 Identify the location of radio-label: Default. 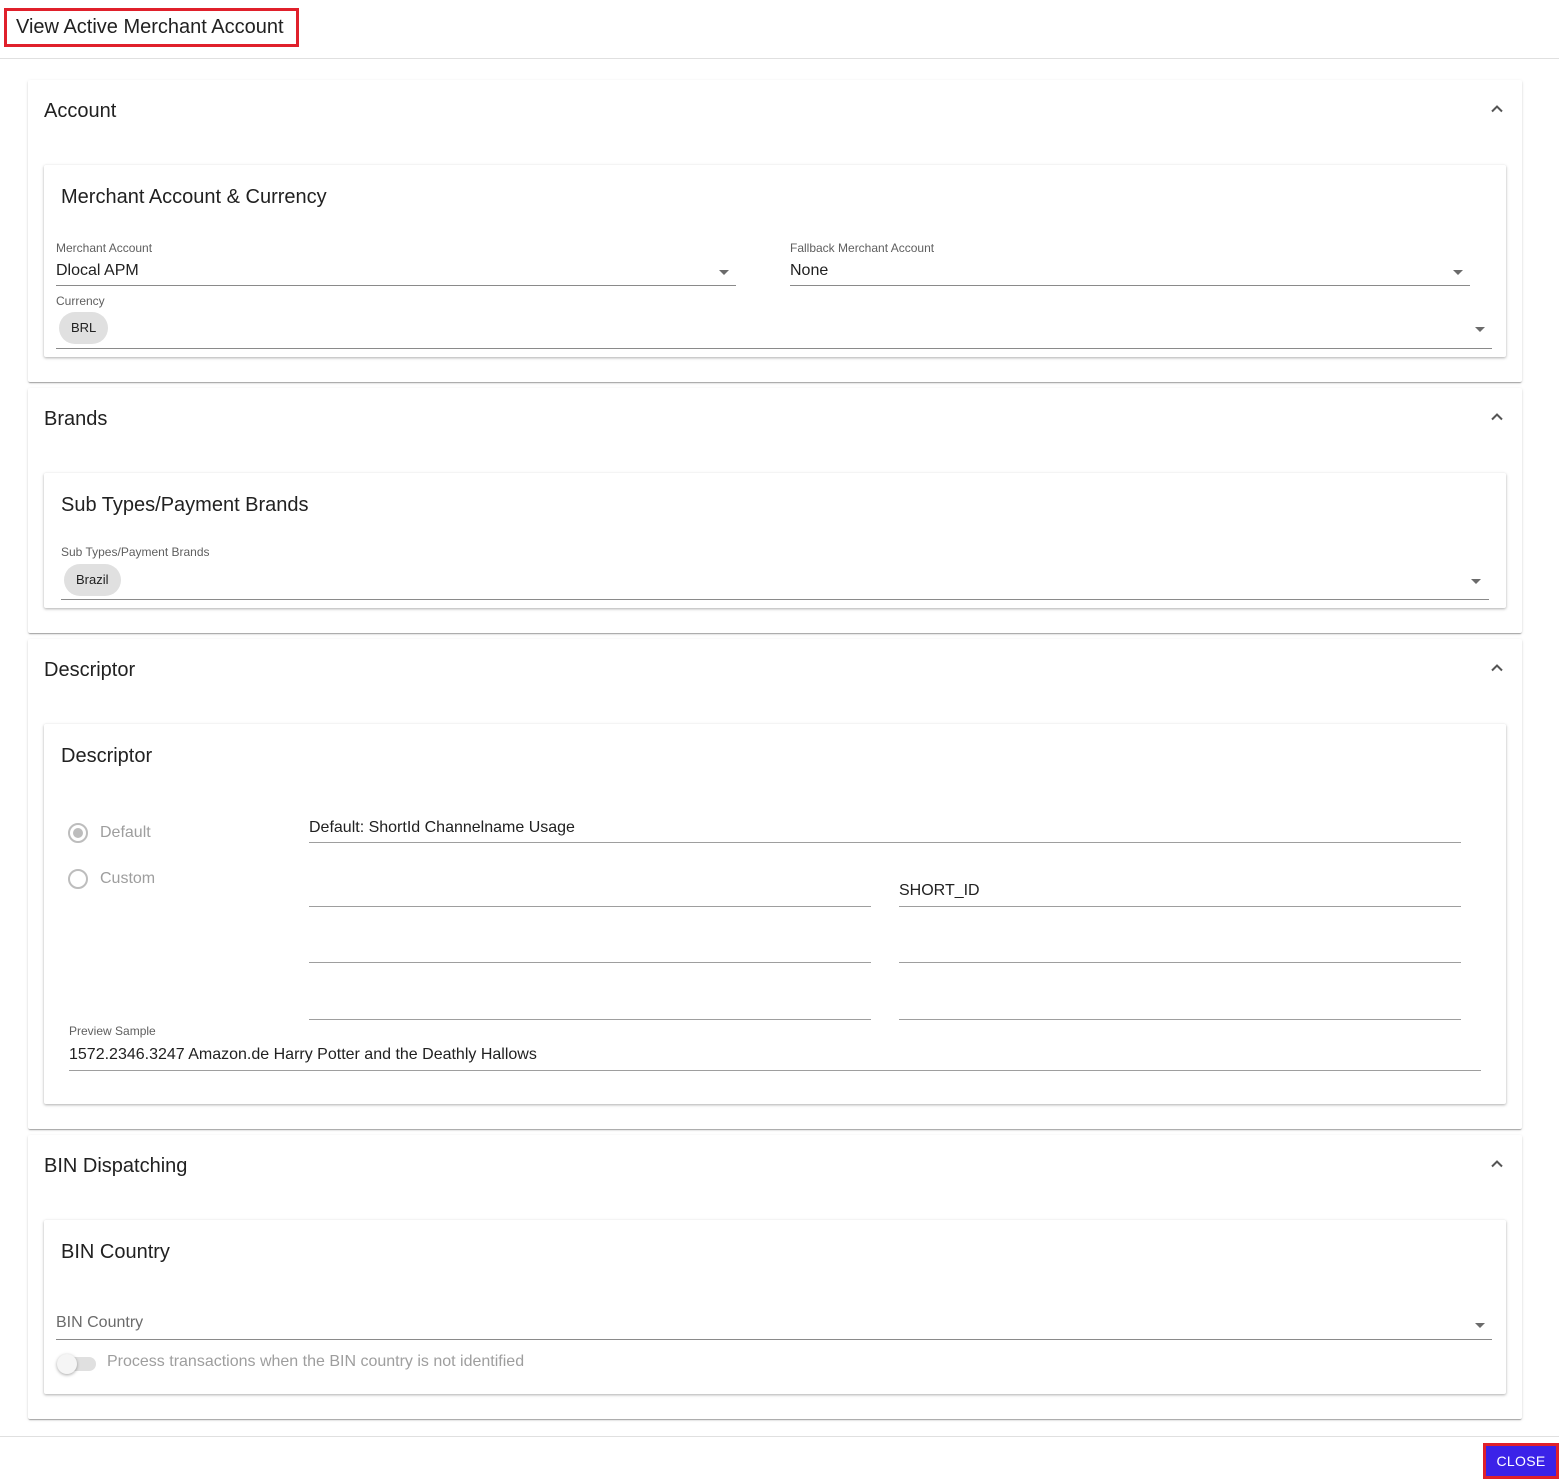
(125, 832).